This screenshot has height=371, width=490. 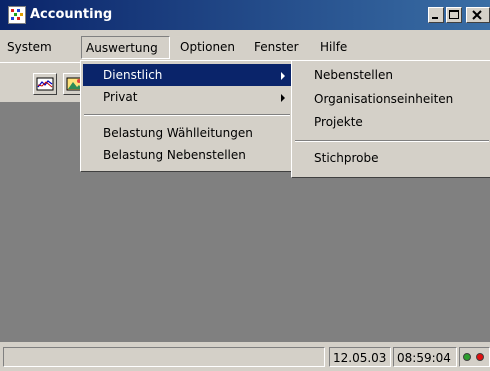 I want to click on menu-optionen: Optionen, so click(x=207, y=47).